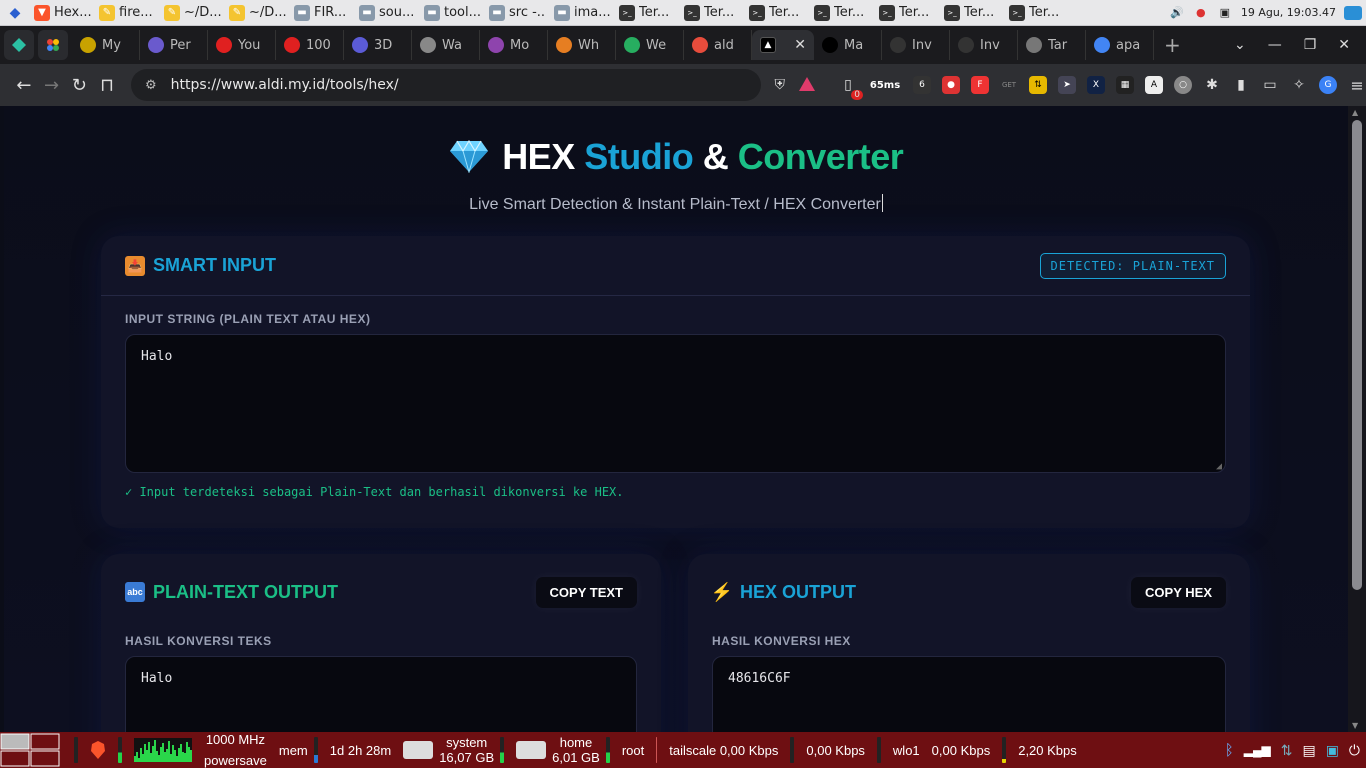 This screenshot has width=1366, height=768. What do you see at coordinates (718, 45) in the screenshot?
I see `browser-tab: ald` at bounding box center [718, 45].